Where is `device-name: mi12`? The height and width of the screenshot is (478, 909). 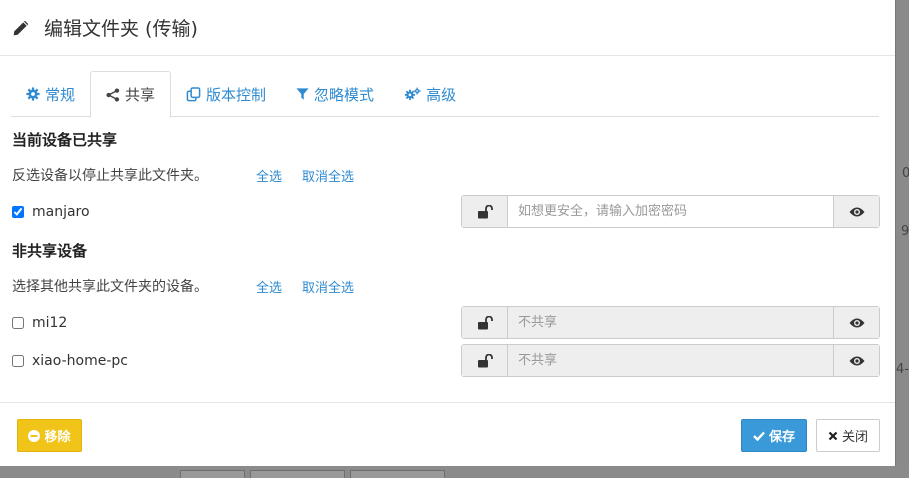 device-name: mi12 is located at coordinates (50, 323).